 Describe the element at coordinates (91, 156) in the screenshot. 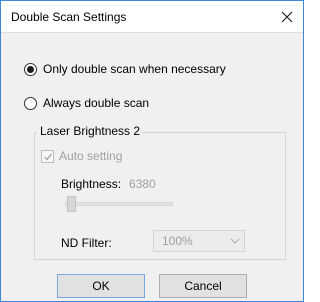

I see `auto-setting-label: Auto setting` at that location.